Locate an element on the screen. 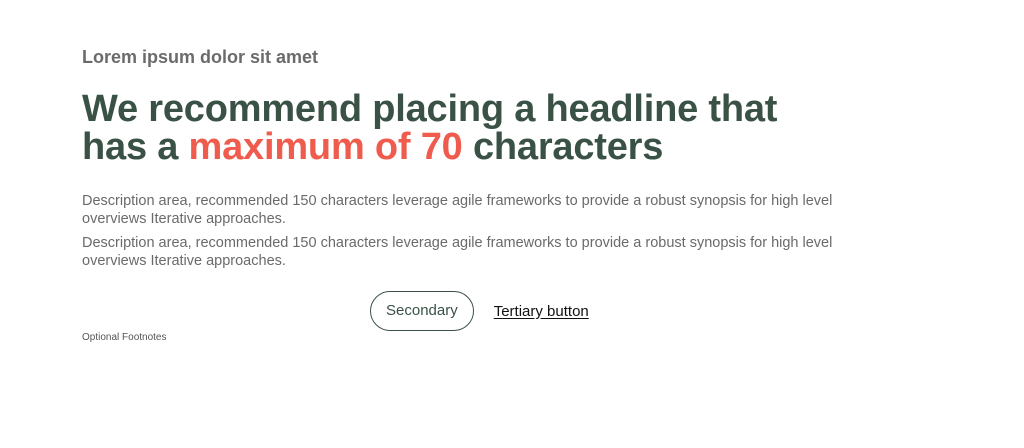 This screenshot has height=448, width=1024. footnote: Optional Footnotes is located at coordinates (124, 337).